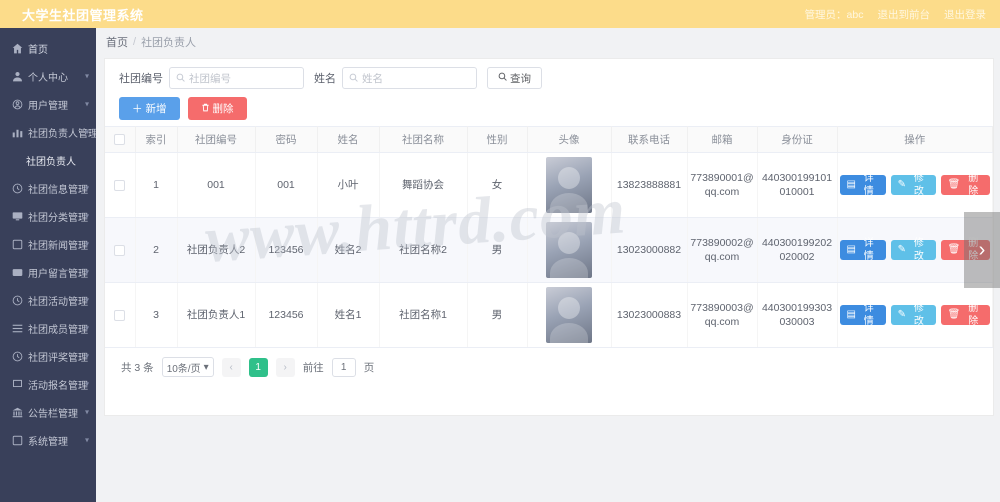  I want to click on club-no-input: 社团编号, so click(236, 78).